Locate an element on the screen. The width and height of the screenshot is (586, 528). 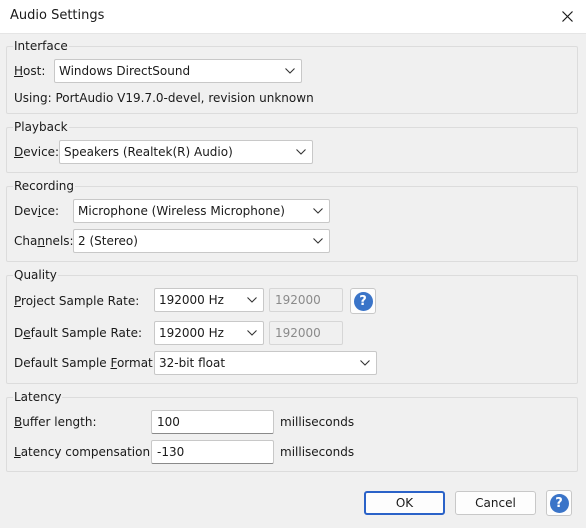
playback-device-label: Device: is located at coordinates (37, 152).